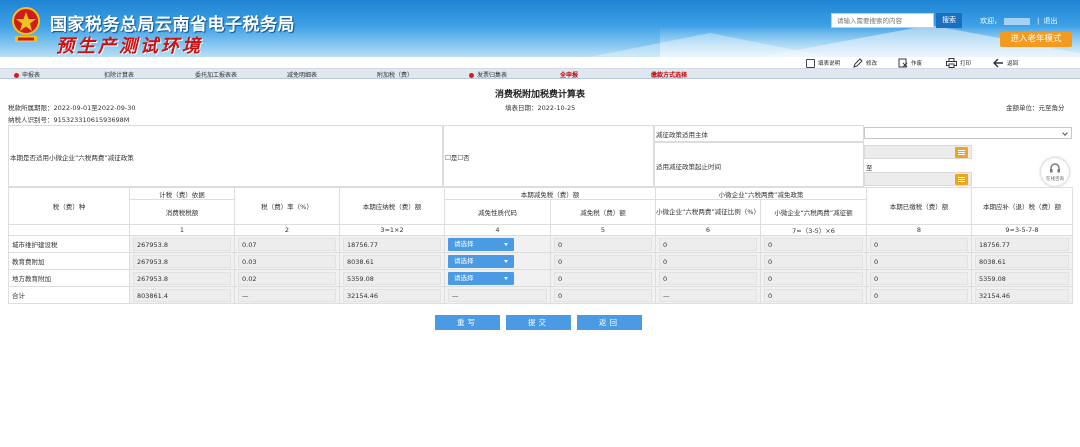 The width and height of the screenshot is (1080, 447). I want to click on column-number: 6, so click(708, 230).